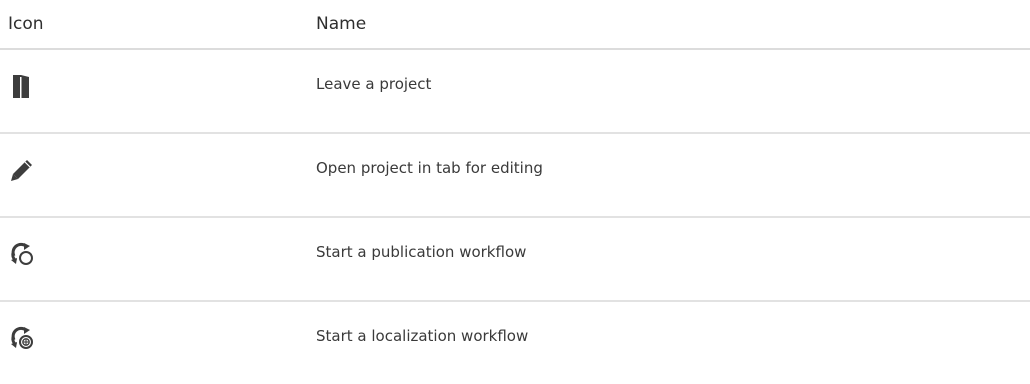  Describe the element at coordinates (422, 336) in the screenshot. I see `row-name-label: Start a localization workflow` at that location.